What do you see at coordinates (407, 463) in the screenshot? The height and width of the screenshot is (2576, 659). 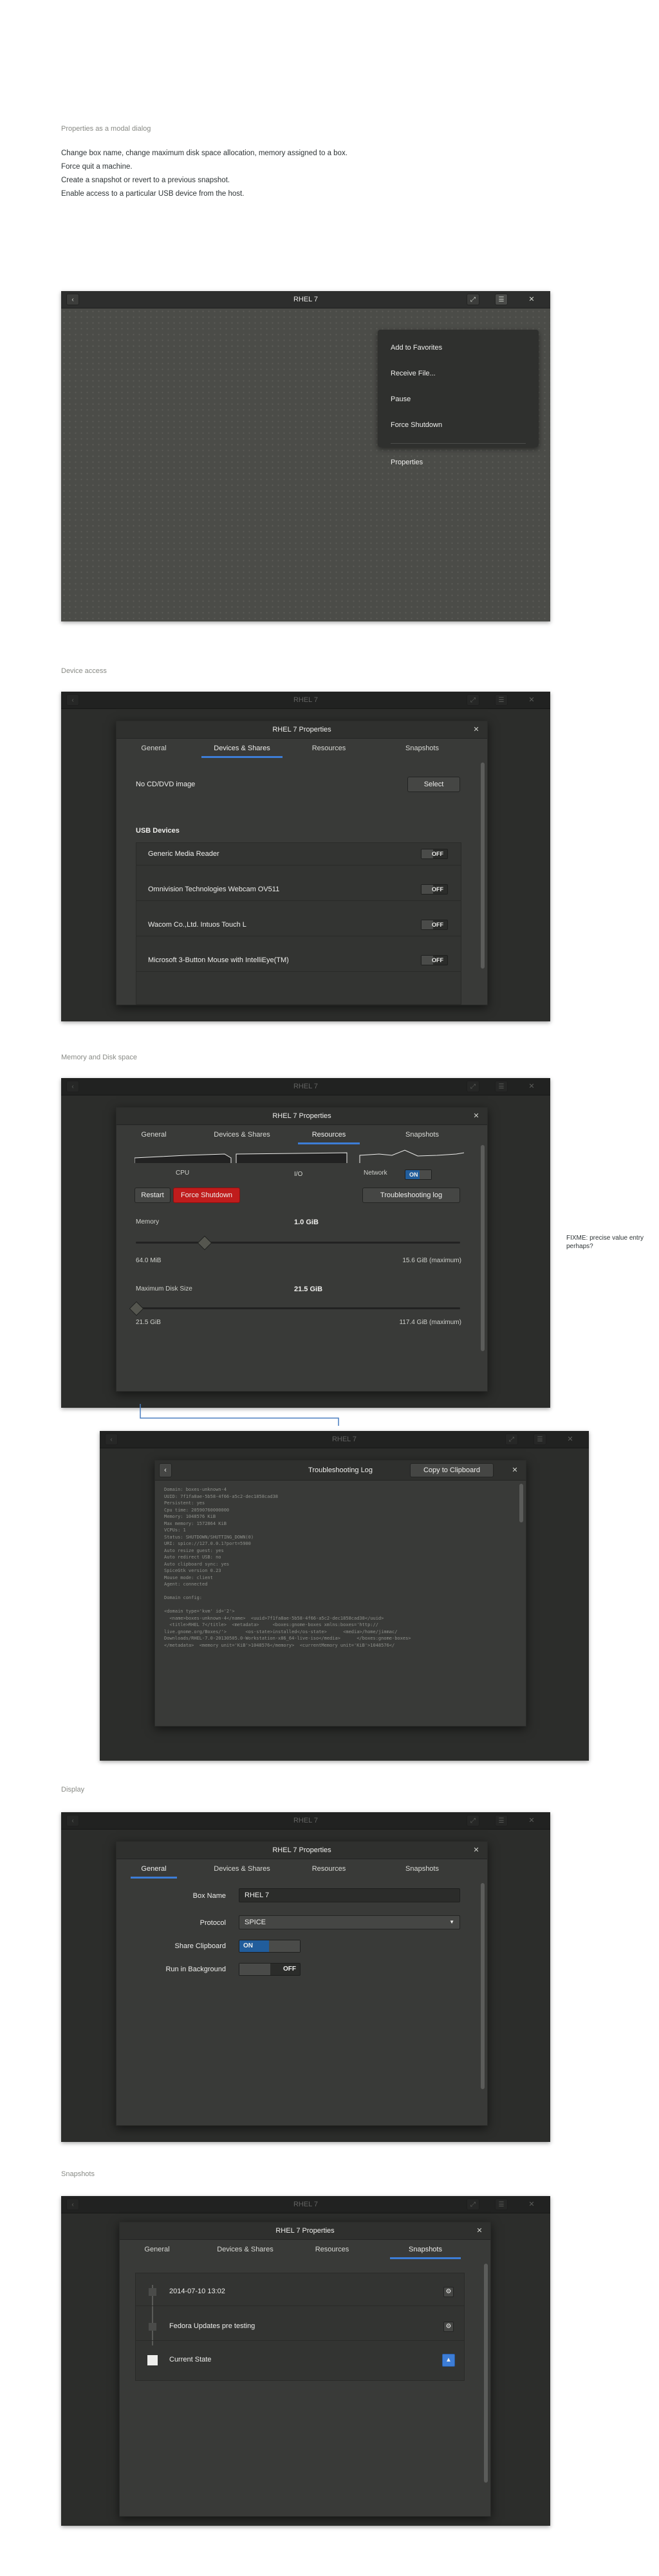 I see `menu-item-properties: Properties` at bounding box center [407, 463].